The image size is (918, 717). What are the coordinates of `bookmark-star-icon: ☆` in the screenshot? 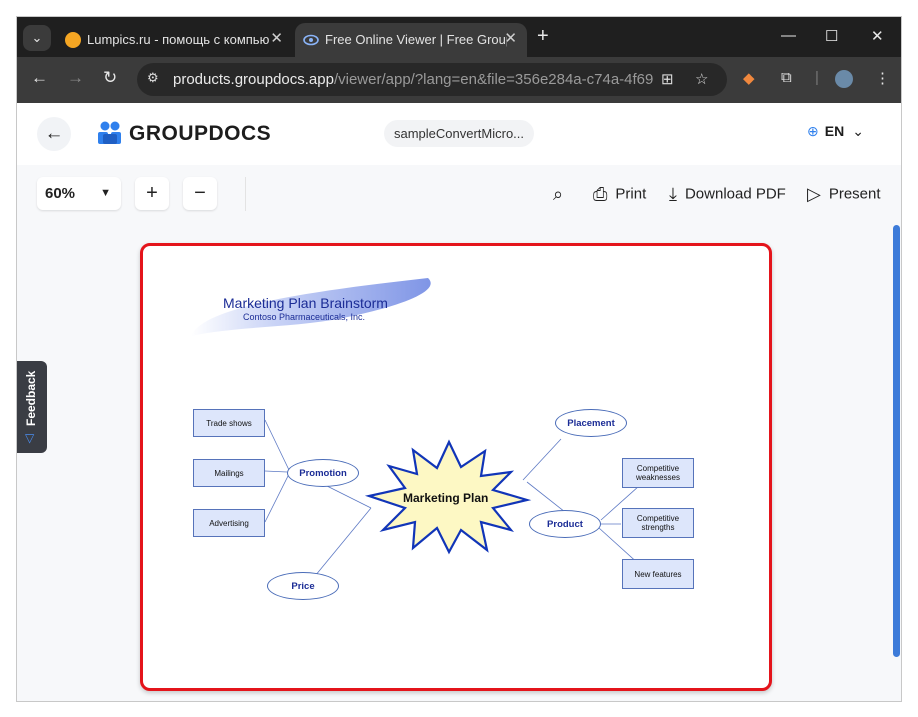 It's located at (701, 79).